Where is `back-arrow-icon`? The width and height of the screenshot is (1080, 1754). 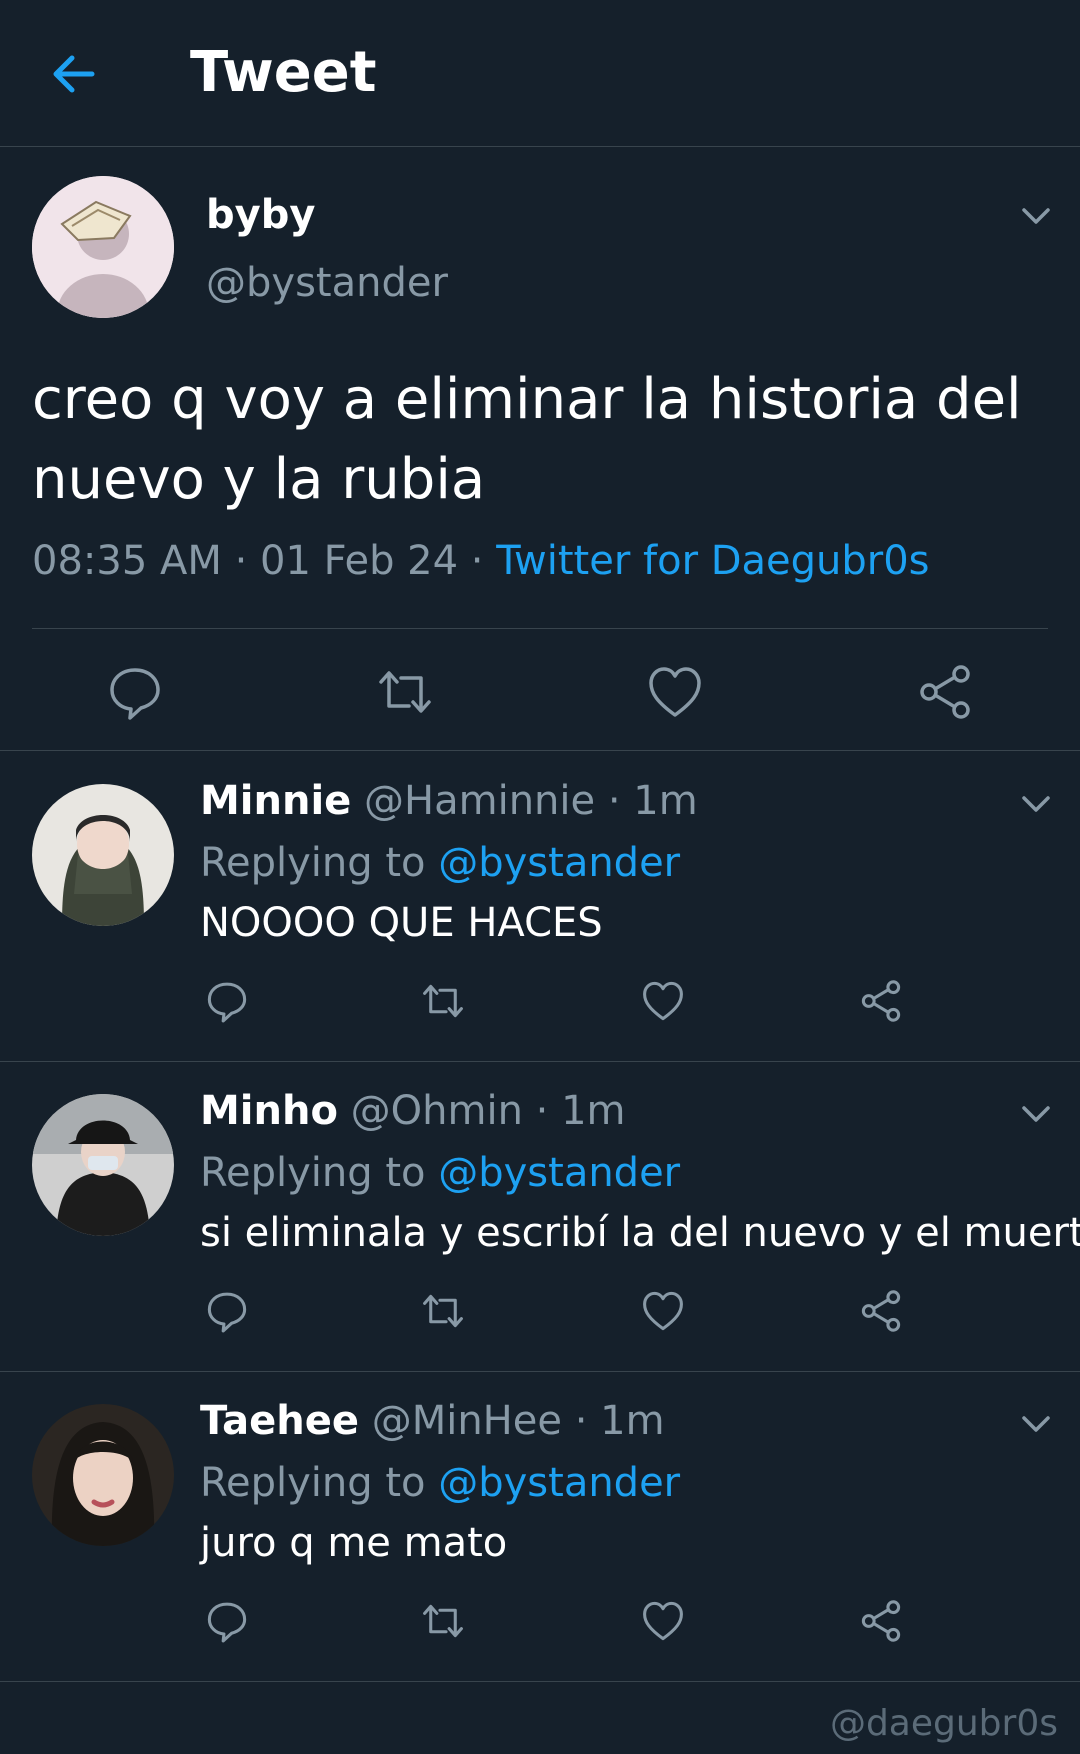
back-arrow-icon is located at coordinates (74, 74).